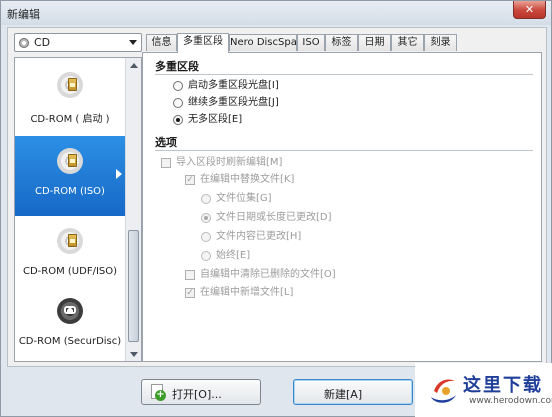  I want to click on tab-label: 标签, so click(341, 42).